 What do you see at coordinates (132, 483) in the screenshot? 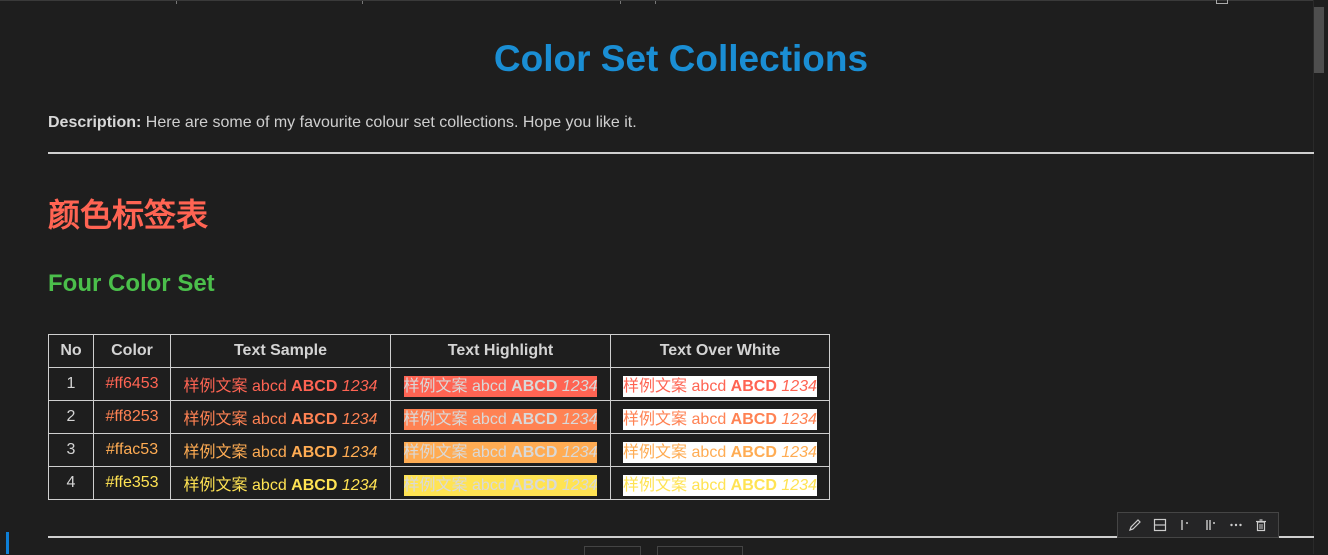
I see `color-hex: #ffe353` at bounding box center [132, 483].